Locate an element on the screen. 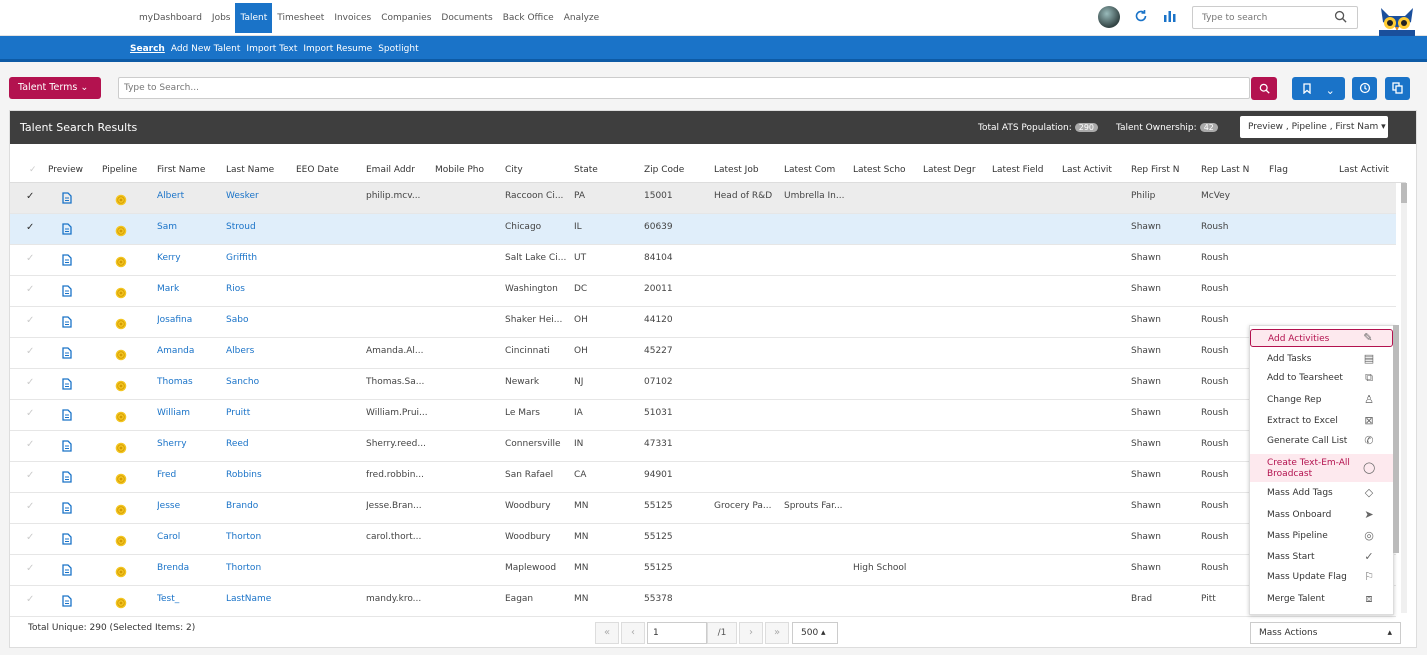  mass-action-extract-to-excel: Extract to Excel ⊠ is located at coordinates (1321, 421).